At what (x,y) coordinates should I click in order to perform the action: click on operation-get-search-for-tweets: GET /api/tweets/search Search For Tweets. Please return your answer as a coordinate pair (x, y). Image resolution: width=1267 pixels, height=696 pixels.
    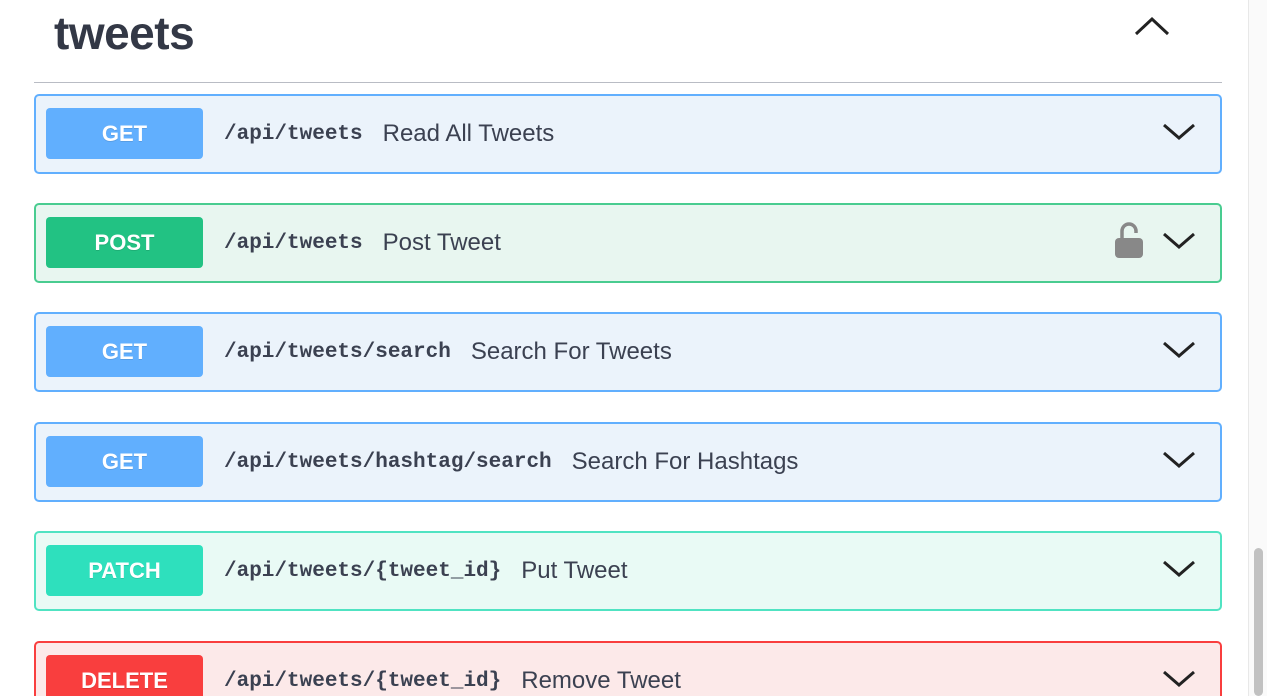
    Looking at the image, I should click on (628, 352).